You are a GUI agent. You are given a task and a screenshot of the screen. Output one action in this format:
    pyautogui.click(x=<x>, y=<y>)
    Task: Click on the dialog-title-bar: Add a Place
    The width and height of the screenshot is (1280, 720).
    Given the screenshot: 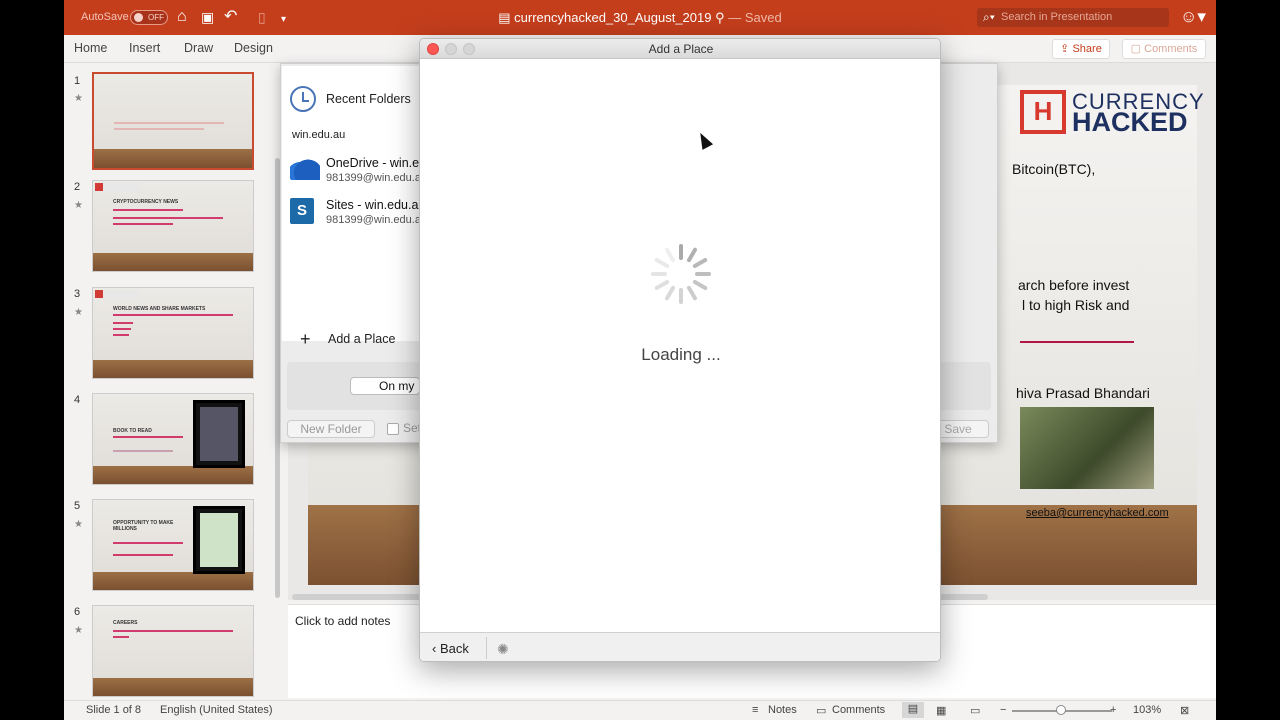 What is the action you would take?
    pyautogui.click(x=680, y=49)
    